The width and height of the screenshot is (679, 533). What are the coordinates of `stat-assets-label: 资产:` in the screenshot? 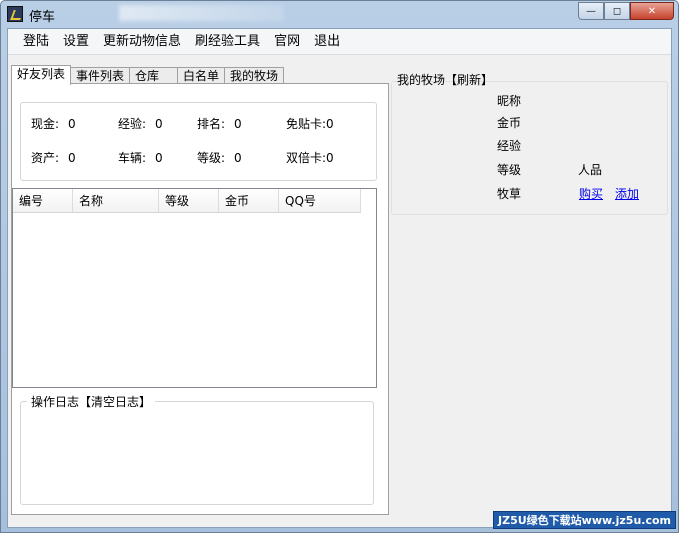 It's located at (45, 158).